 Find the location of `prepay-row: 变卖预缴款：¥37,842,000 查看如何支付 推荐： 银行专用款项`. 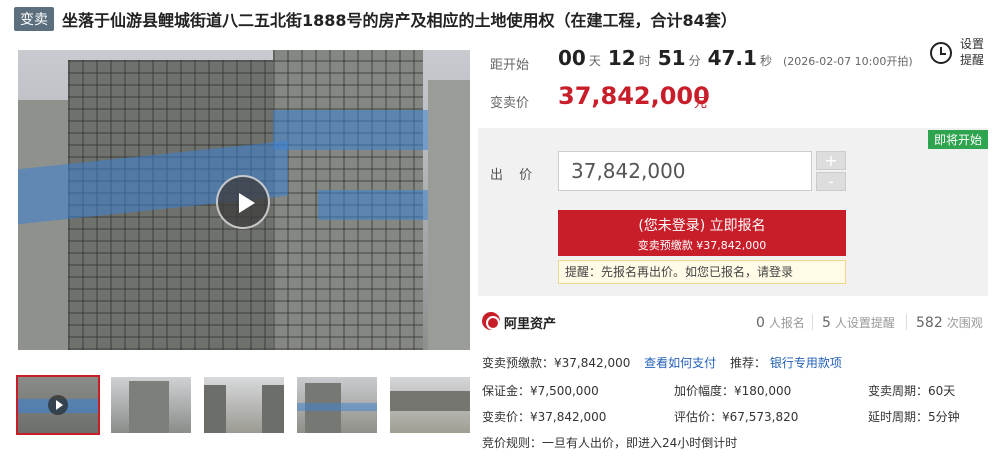

prepay-row: 变卖预缴款：¥37,842,000 查看如何支付 推荐： 银行专用款项 is located at coordinates (662, 363).